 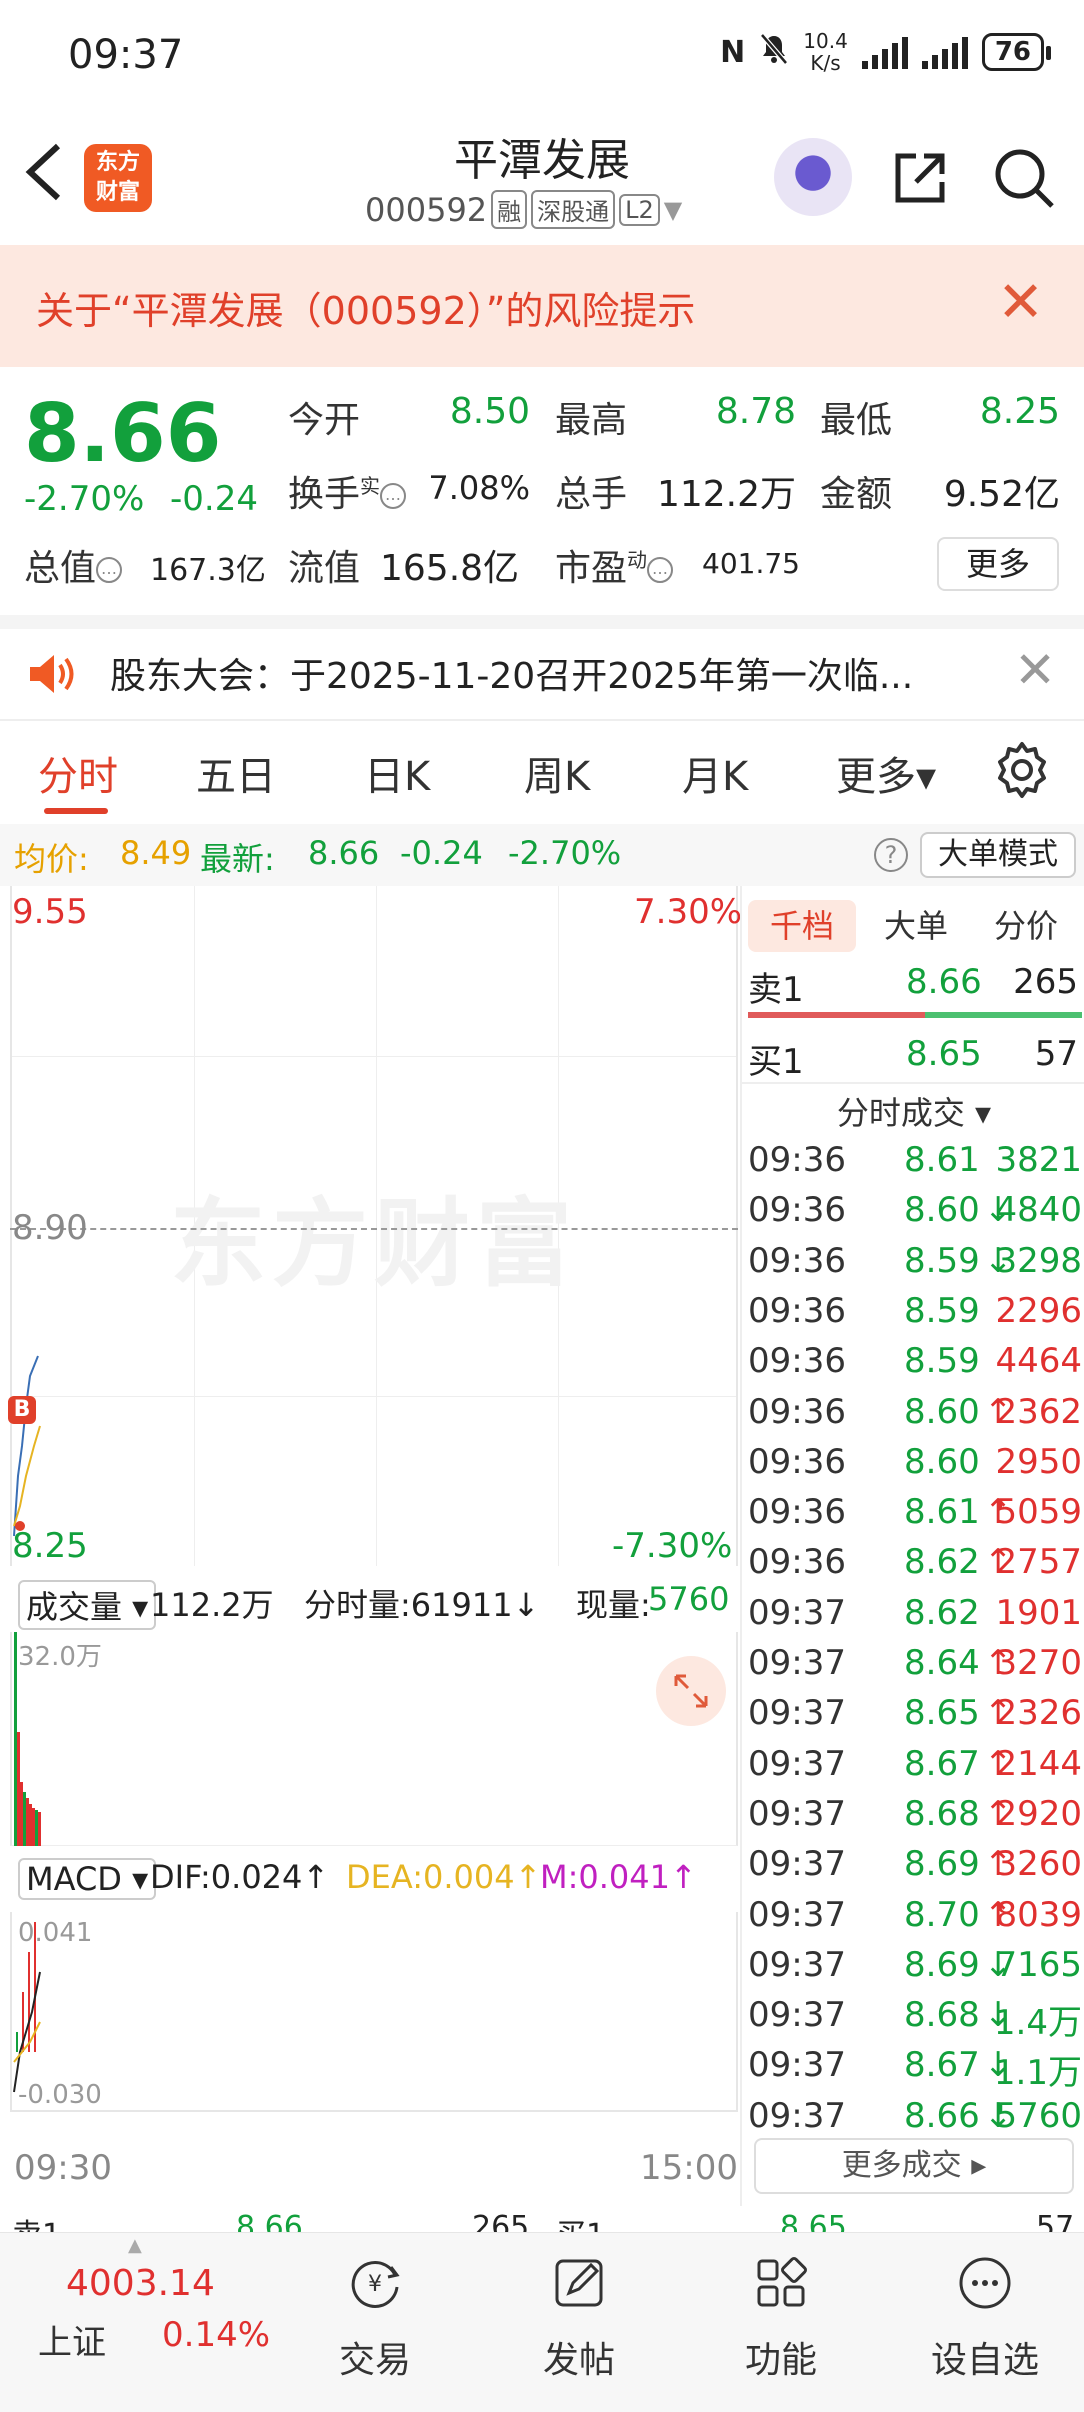 What do you see at coordinates (886, 773) in the screenshot?
I see `tab-more: 更多▾` at bounding box center [886, 773].